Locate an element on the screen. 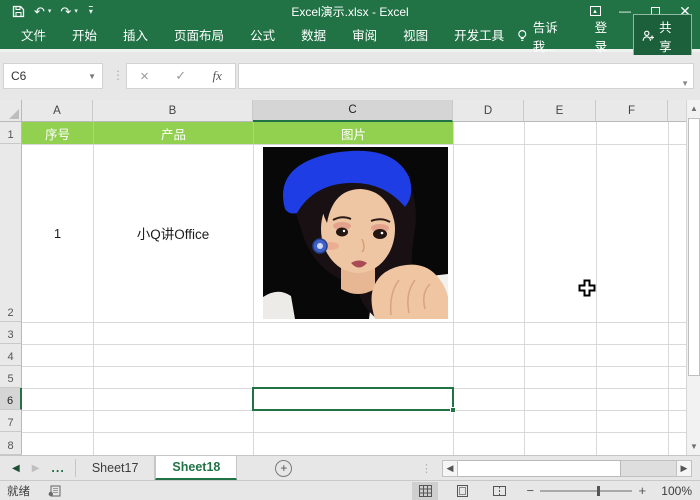 The width and height of the screenshot is (700, 500). lightbulb-icon is located at coordinates (522, 35).